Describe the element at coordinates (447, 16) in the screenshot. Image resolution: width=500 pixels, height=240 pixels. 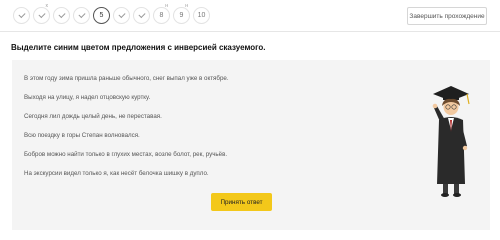
I see `finish-button: Завершить прохождение` at that location.